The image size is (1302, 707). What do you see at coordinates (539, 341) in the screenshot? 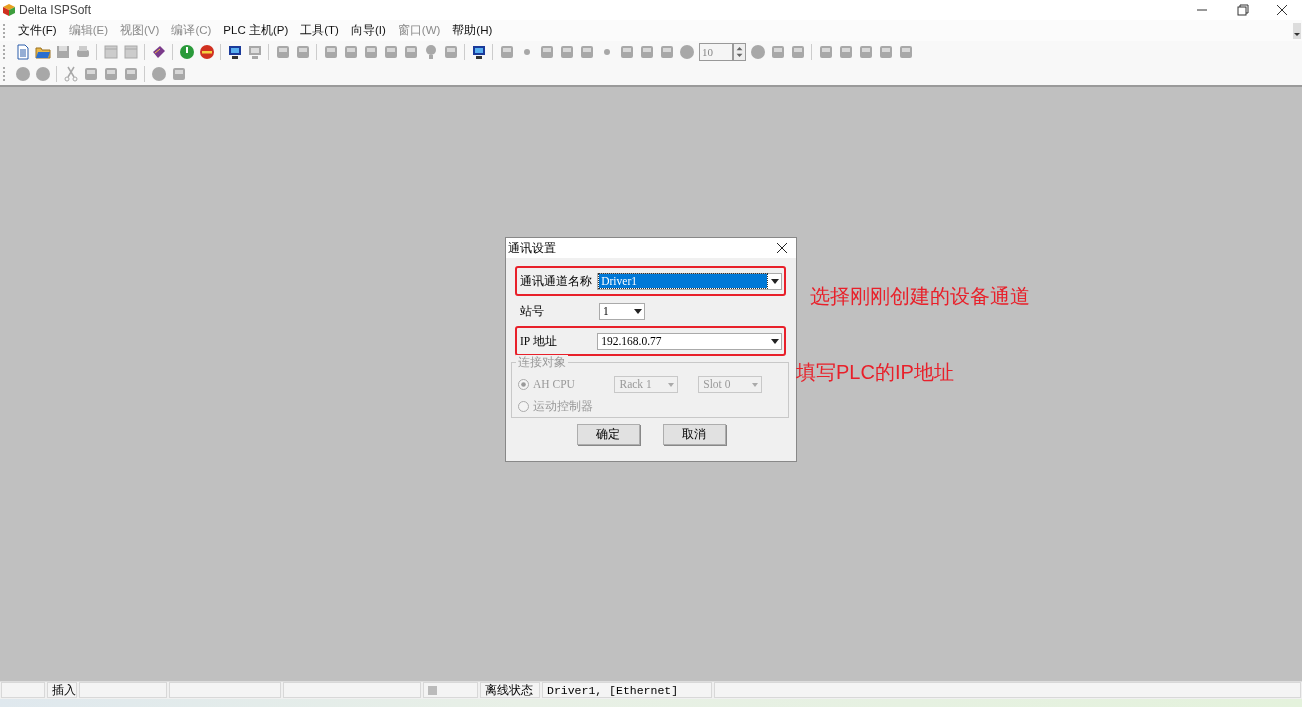
I see `field-label: IP 地址` at bounding box center [539, 341].